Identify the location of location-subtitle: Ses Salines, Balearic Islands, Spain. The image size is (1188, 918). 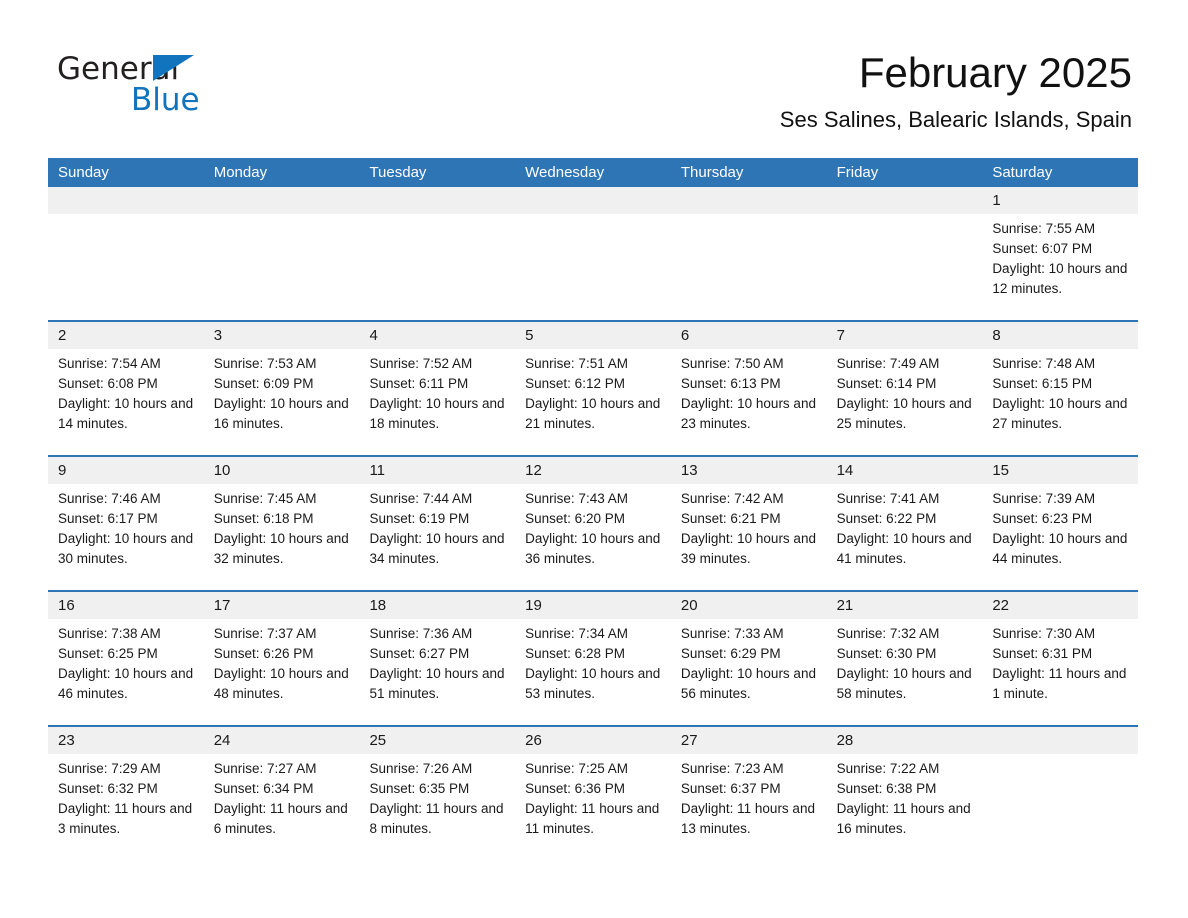
(955, 119).